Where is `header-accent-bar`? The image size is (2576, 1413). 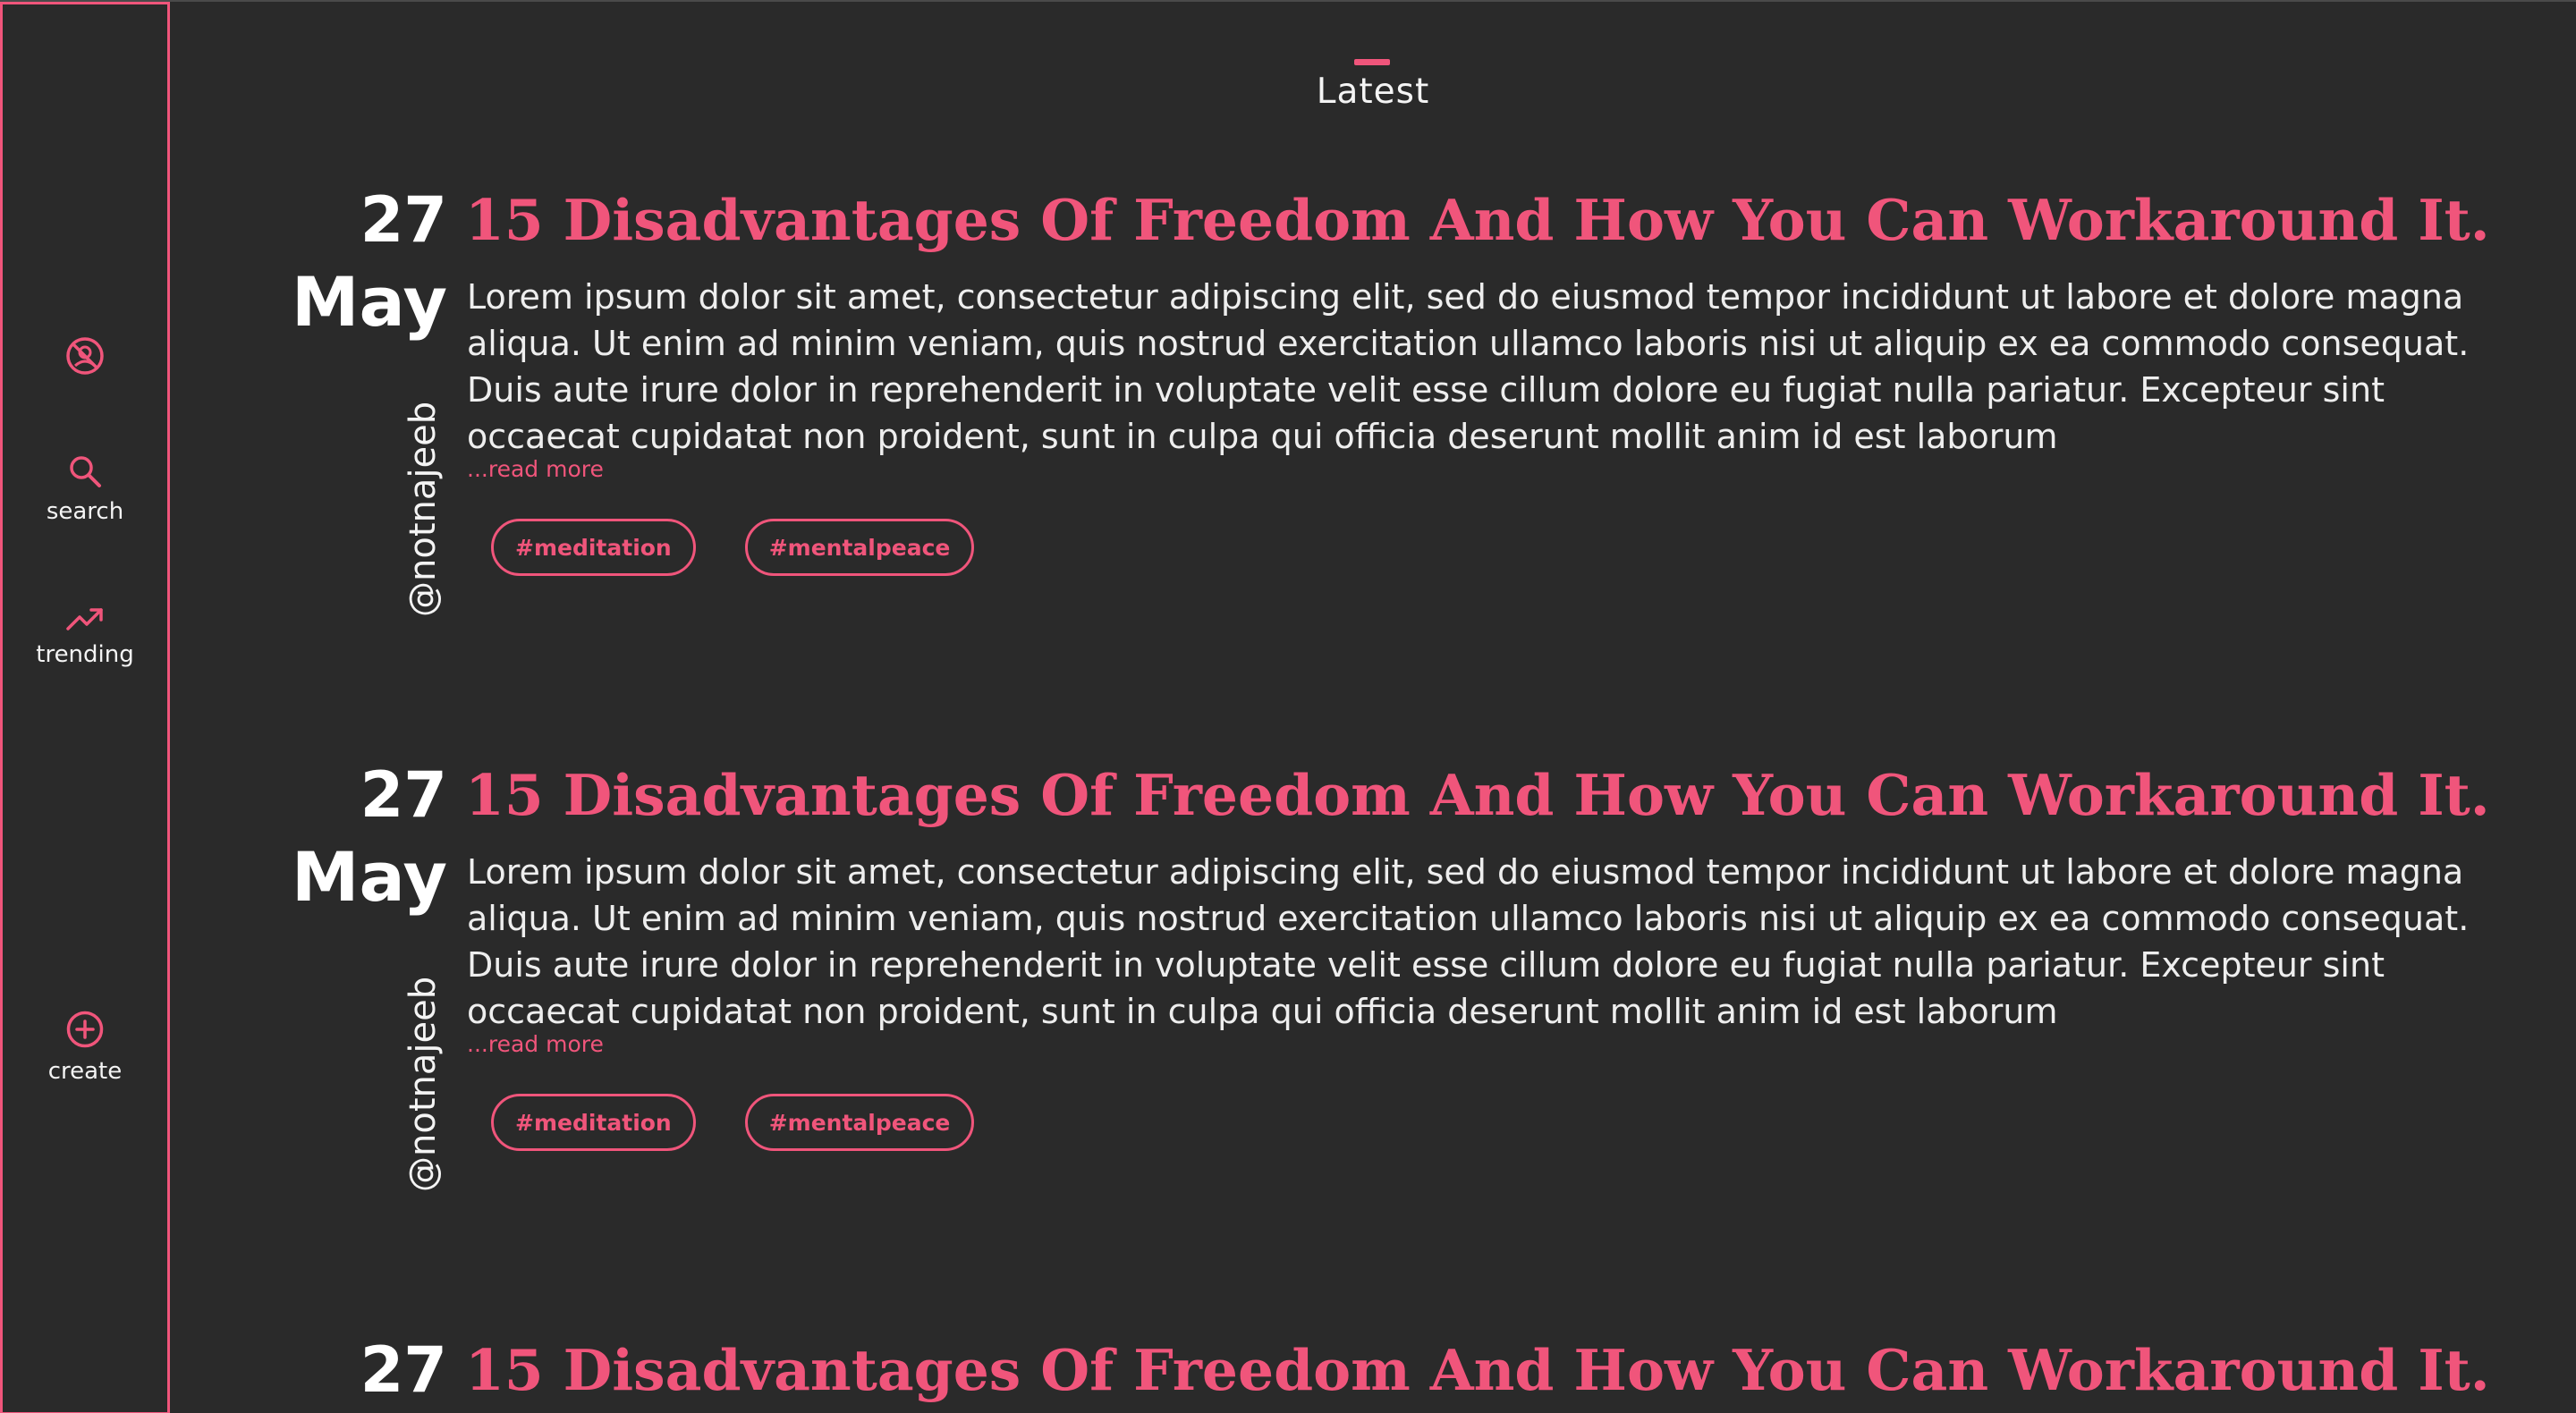
header-accent-bar is located at coordinates (1372, 62).